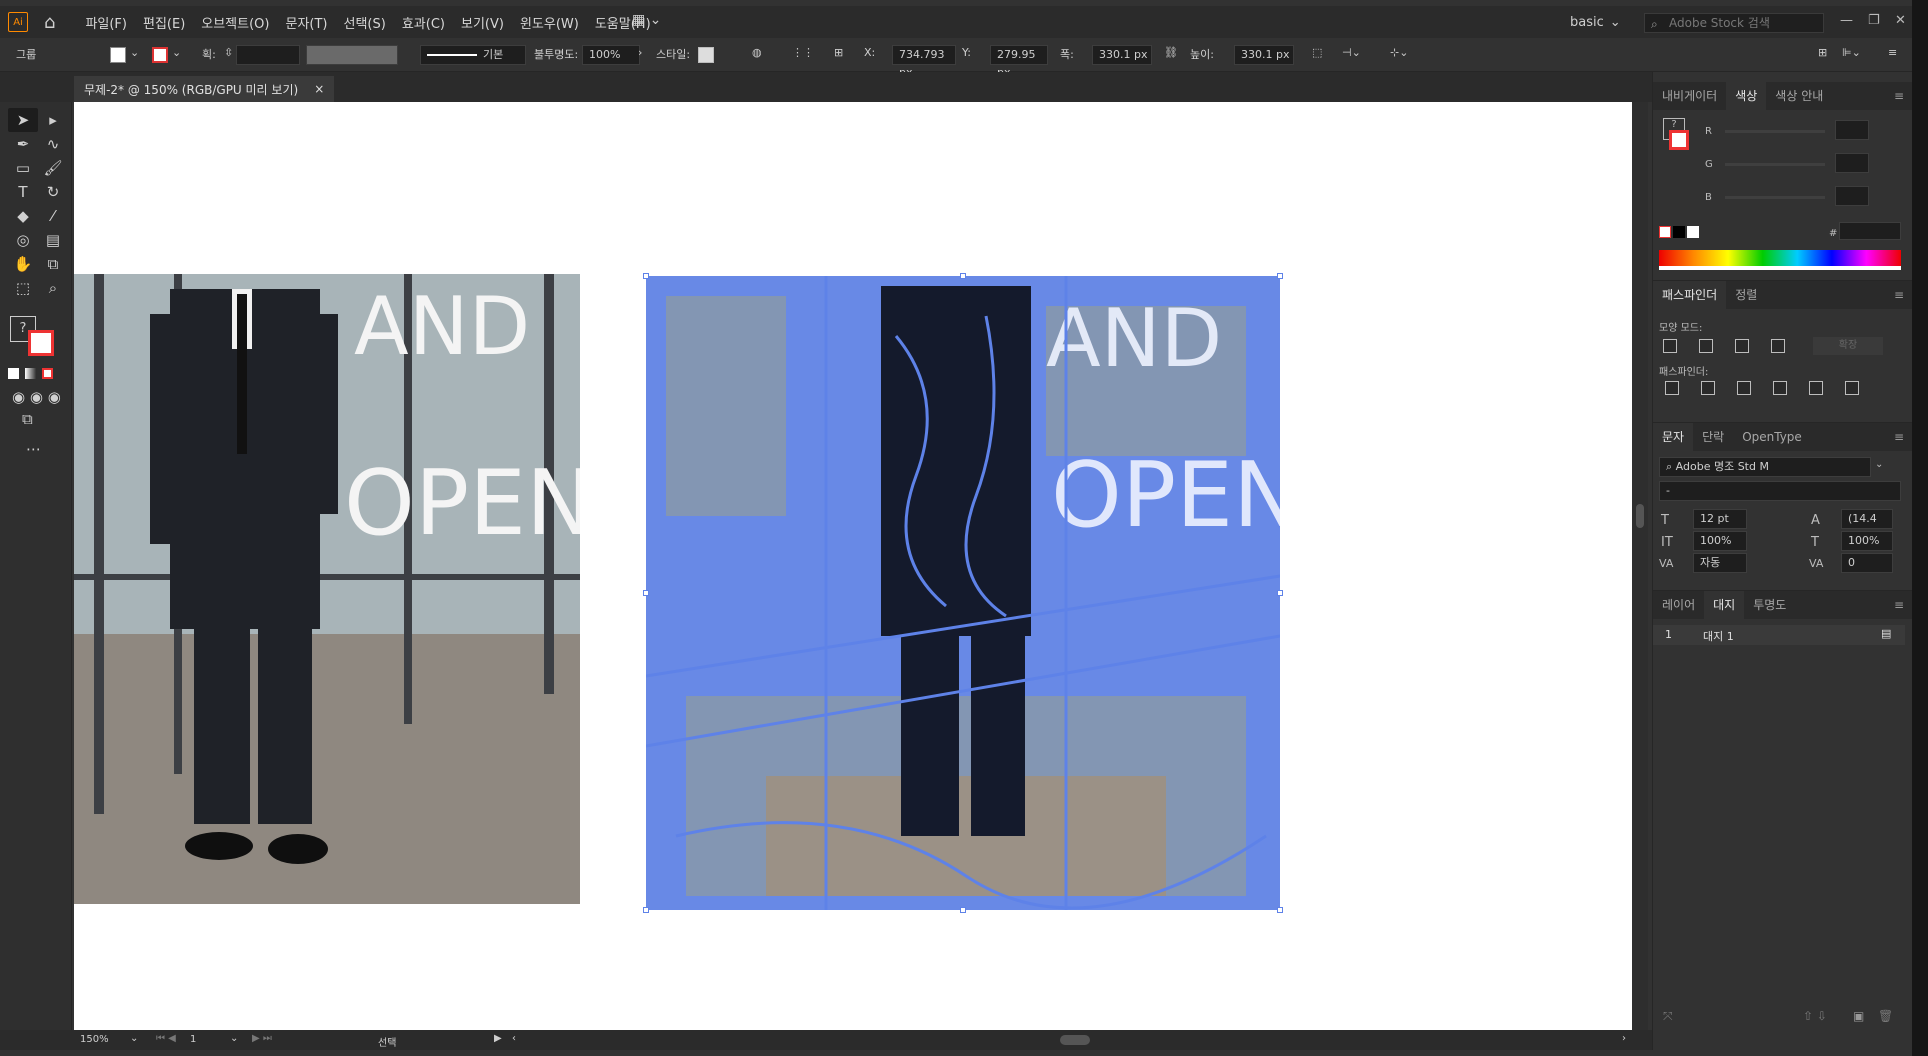 The image size is (1928, 1056). I want to click on symbol-sprayer-tool-icon: ⧉, so click(53, 264).